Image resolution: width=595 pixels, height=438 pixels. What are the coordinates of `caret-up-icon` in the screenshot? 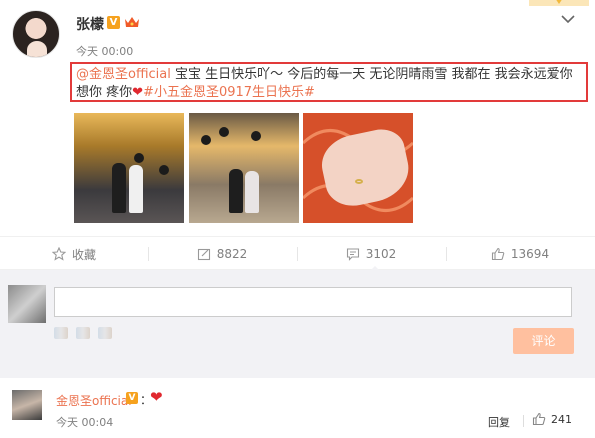 It's located at (375, 269).